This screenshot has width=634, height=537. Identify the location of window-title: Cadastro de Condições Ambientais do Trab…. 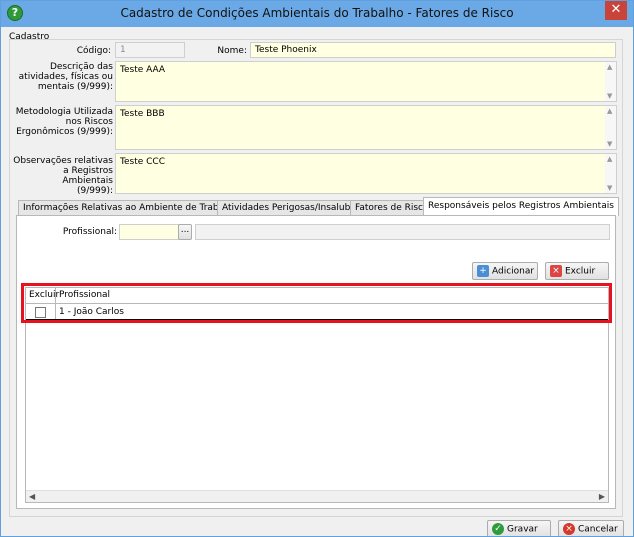
(317, 13).